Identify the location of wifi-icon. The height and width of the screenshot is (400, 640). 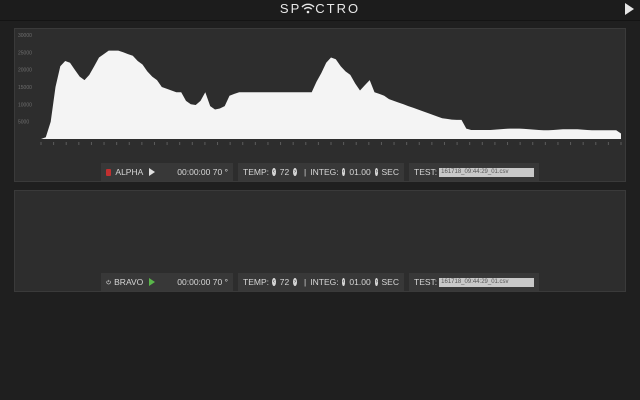
(308, 8).